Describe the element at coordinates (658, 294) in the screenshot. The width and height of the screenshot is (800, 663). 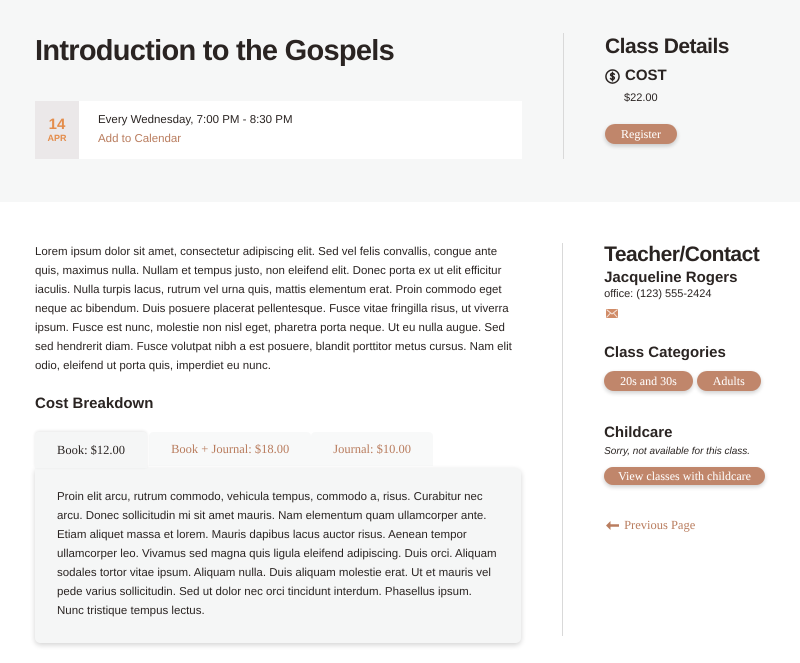
I see `office-phone: office: (123) 555-2424` at that location.